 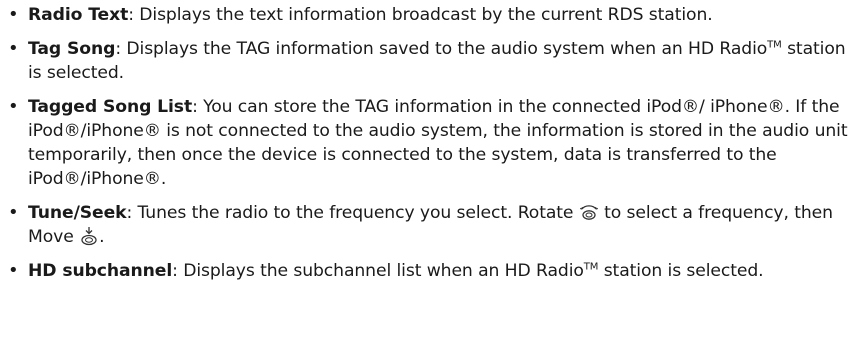 What do you see at coordinates (102, 237) in the screenshot?
I see `item-description-tail: .` at bounding box center [102, 237].